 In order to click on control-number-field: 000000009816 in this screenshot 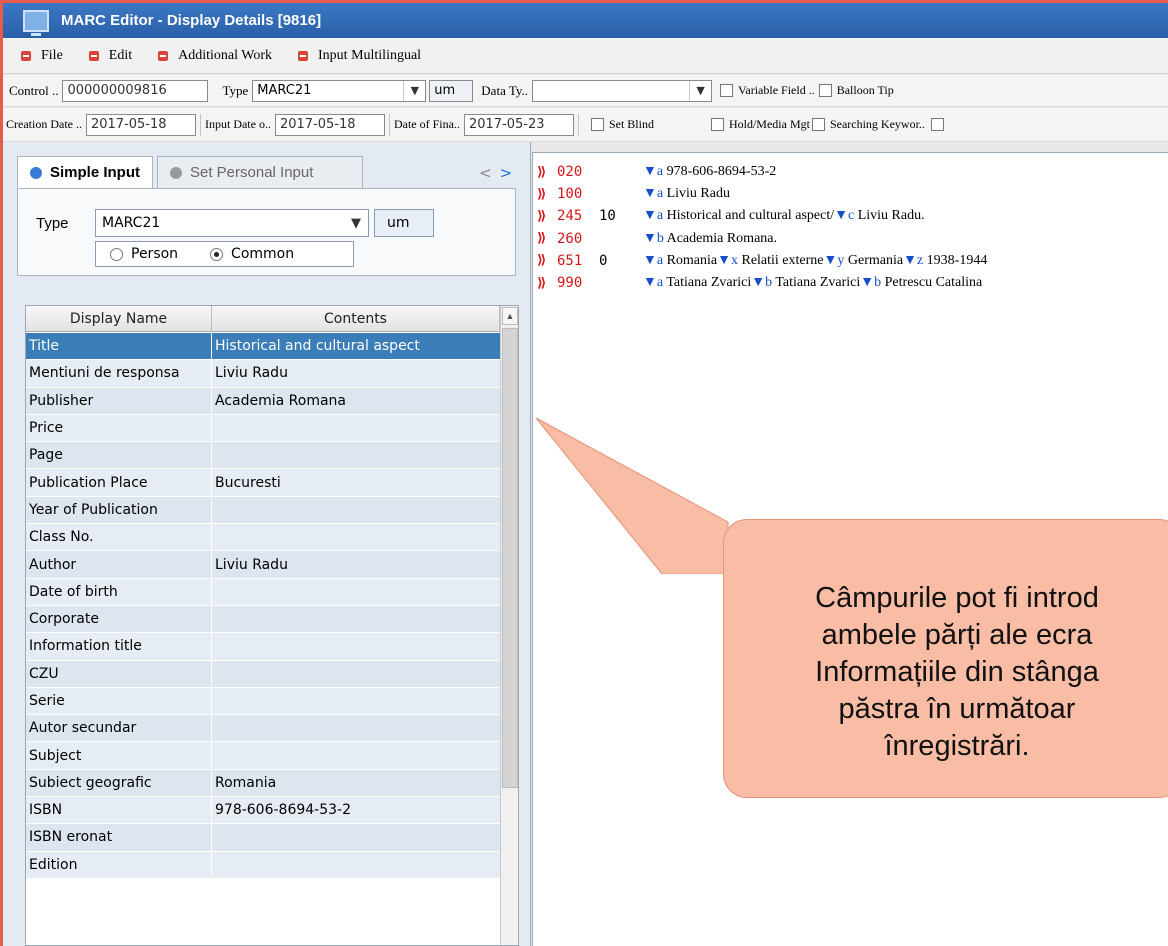, I will do `click(135, 90)`.